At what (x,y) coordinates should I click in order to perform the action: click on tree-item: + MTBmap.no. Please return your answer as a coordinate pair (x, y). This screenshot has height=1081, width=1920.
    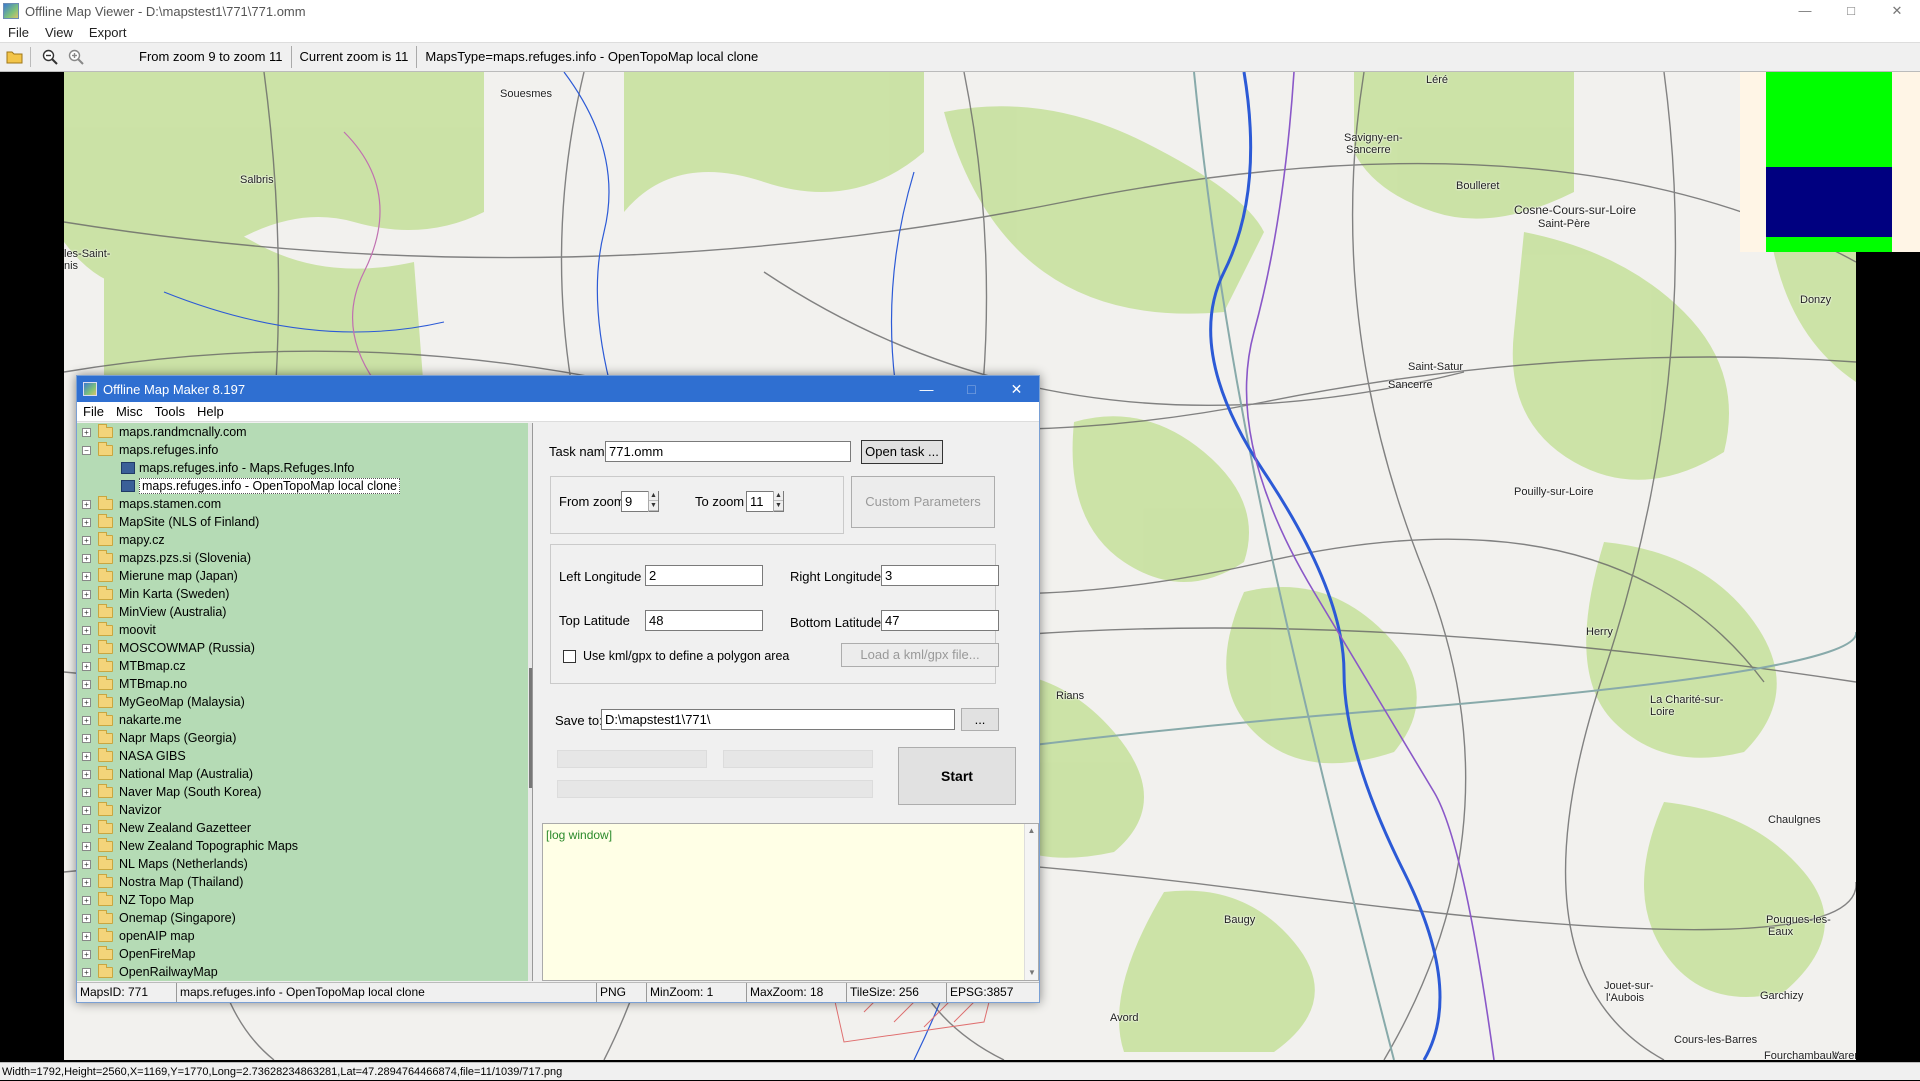
    Looking at the image, I should click on (304, 684).